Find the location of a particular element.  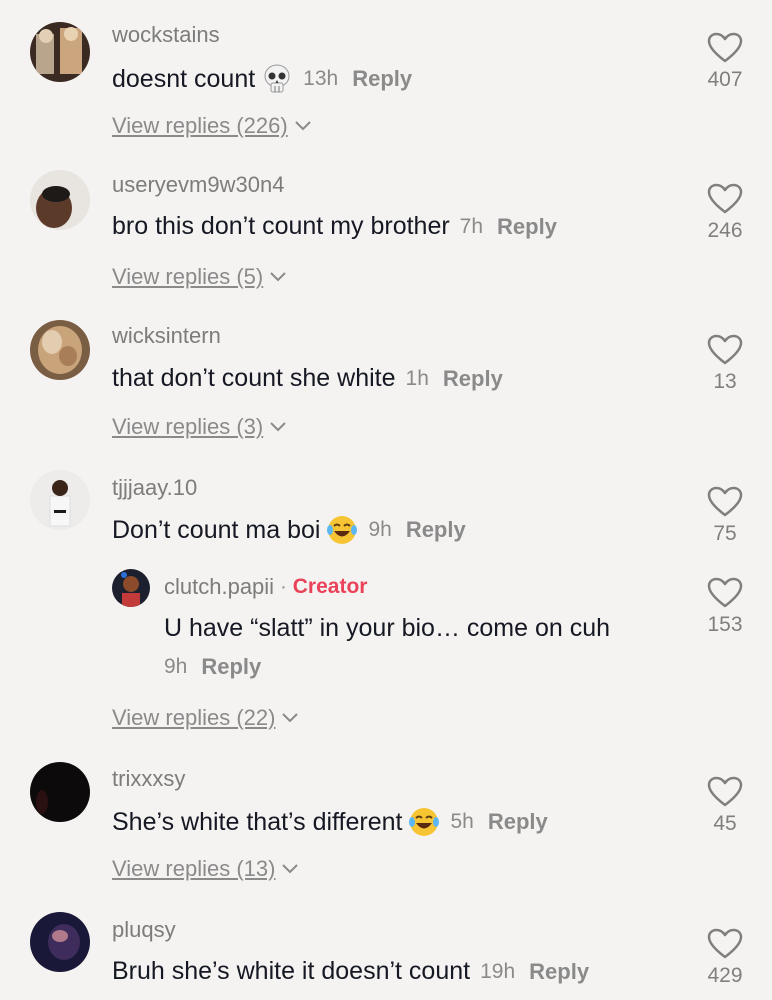

like-count: 246 is located at coordinates (725, 230).